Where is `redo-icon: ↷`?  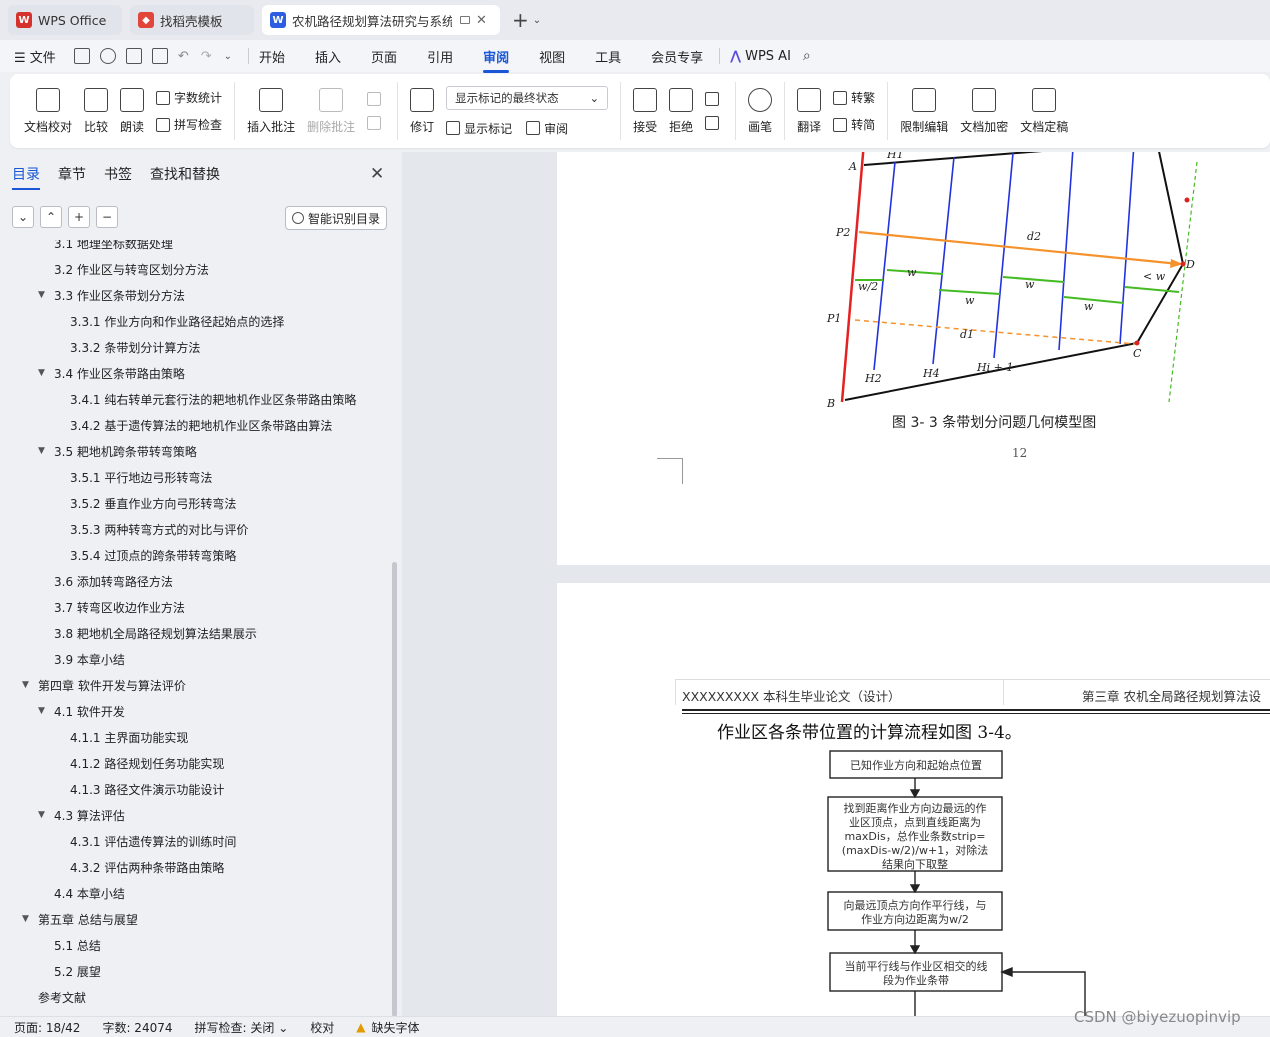 redo-icon: ↷ is located at coordinates (206, 56).